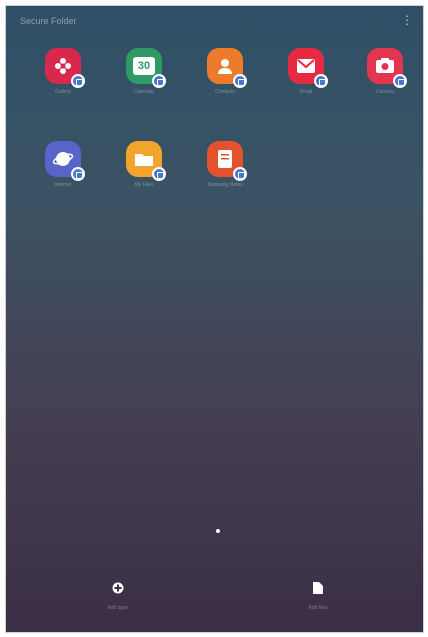 Image resolution: width=428 pixels, height=637 pixels. I want to click on app-gallery: Gallery, so click(63, 71).